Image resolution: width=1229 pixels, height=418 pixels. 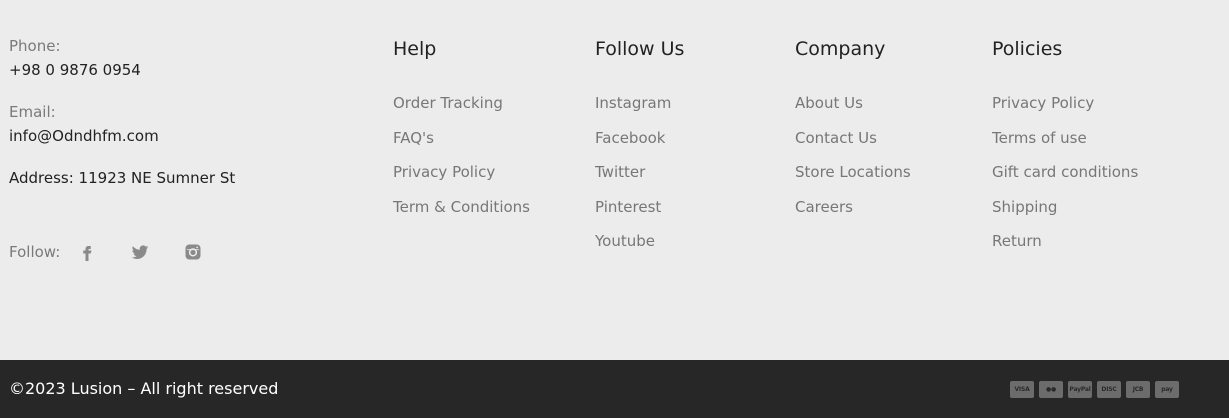 What do you see at coordinates (174, 58) in the screenshot?
I see `phone-block: Phone: +98 0 9876 0954` at bounding box center [174, 58].